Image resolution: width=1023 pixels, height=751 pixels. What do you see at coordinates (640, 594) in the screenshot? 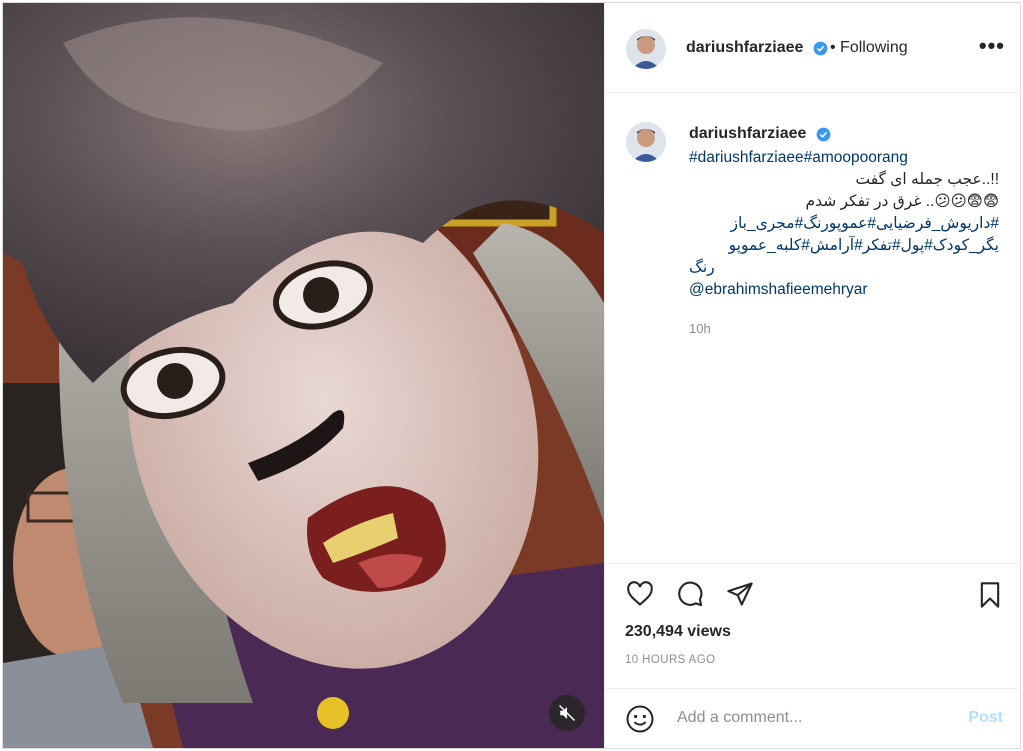
I see `heart-icon` at bounding box center [640, 594].